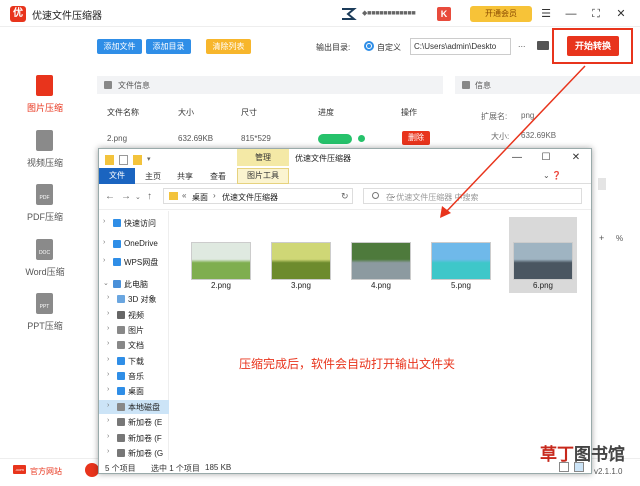  I want to click on ribbon-expand-icon: ⌄ ❓, so click(552, 175).